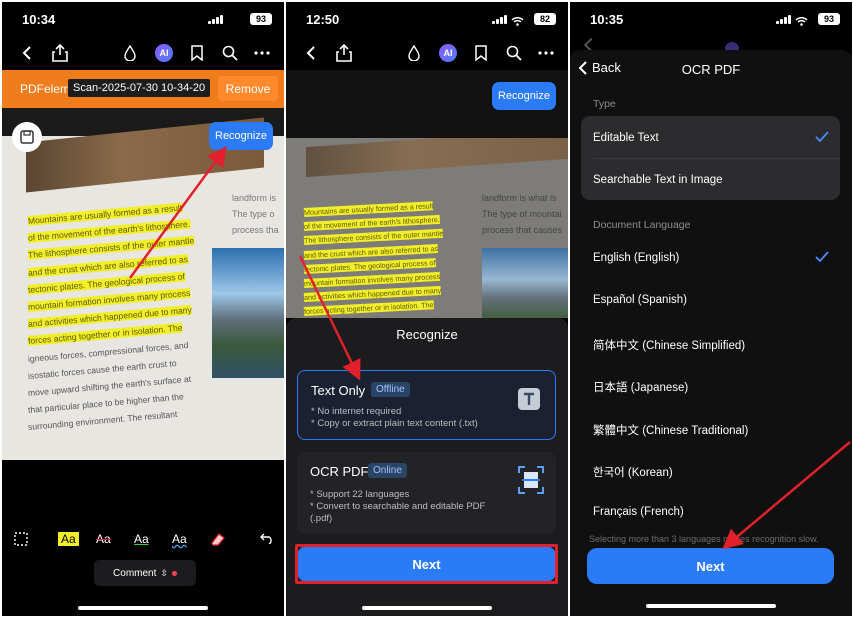  I want to click on scan-document-icon, so click(531, 480).